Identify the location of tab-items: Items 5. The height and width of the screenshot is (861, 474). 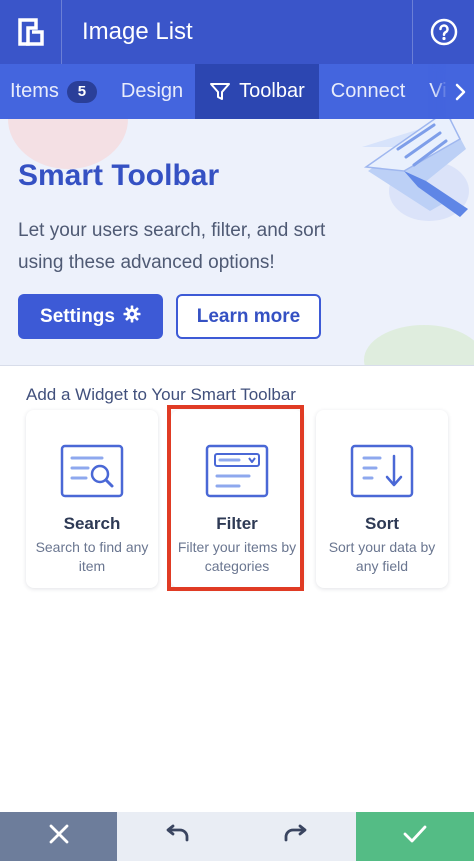
(54, 91).